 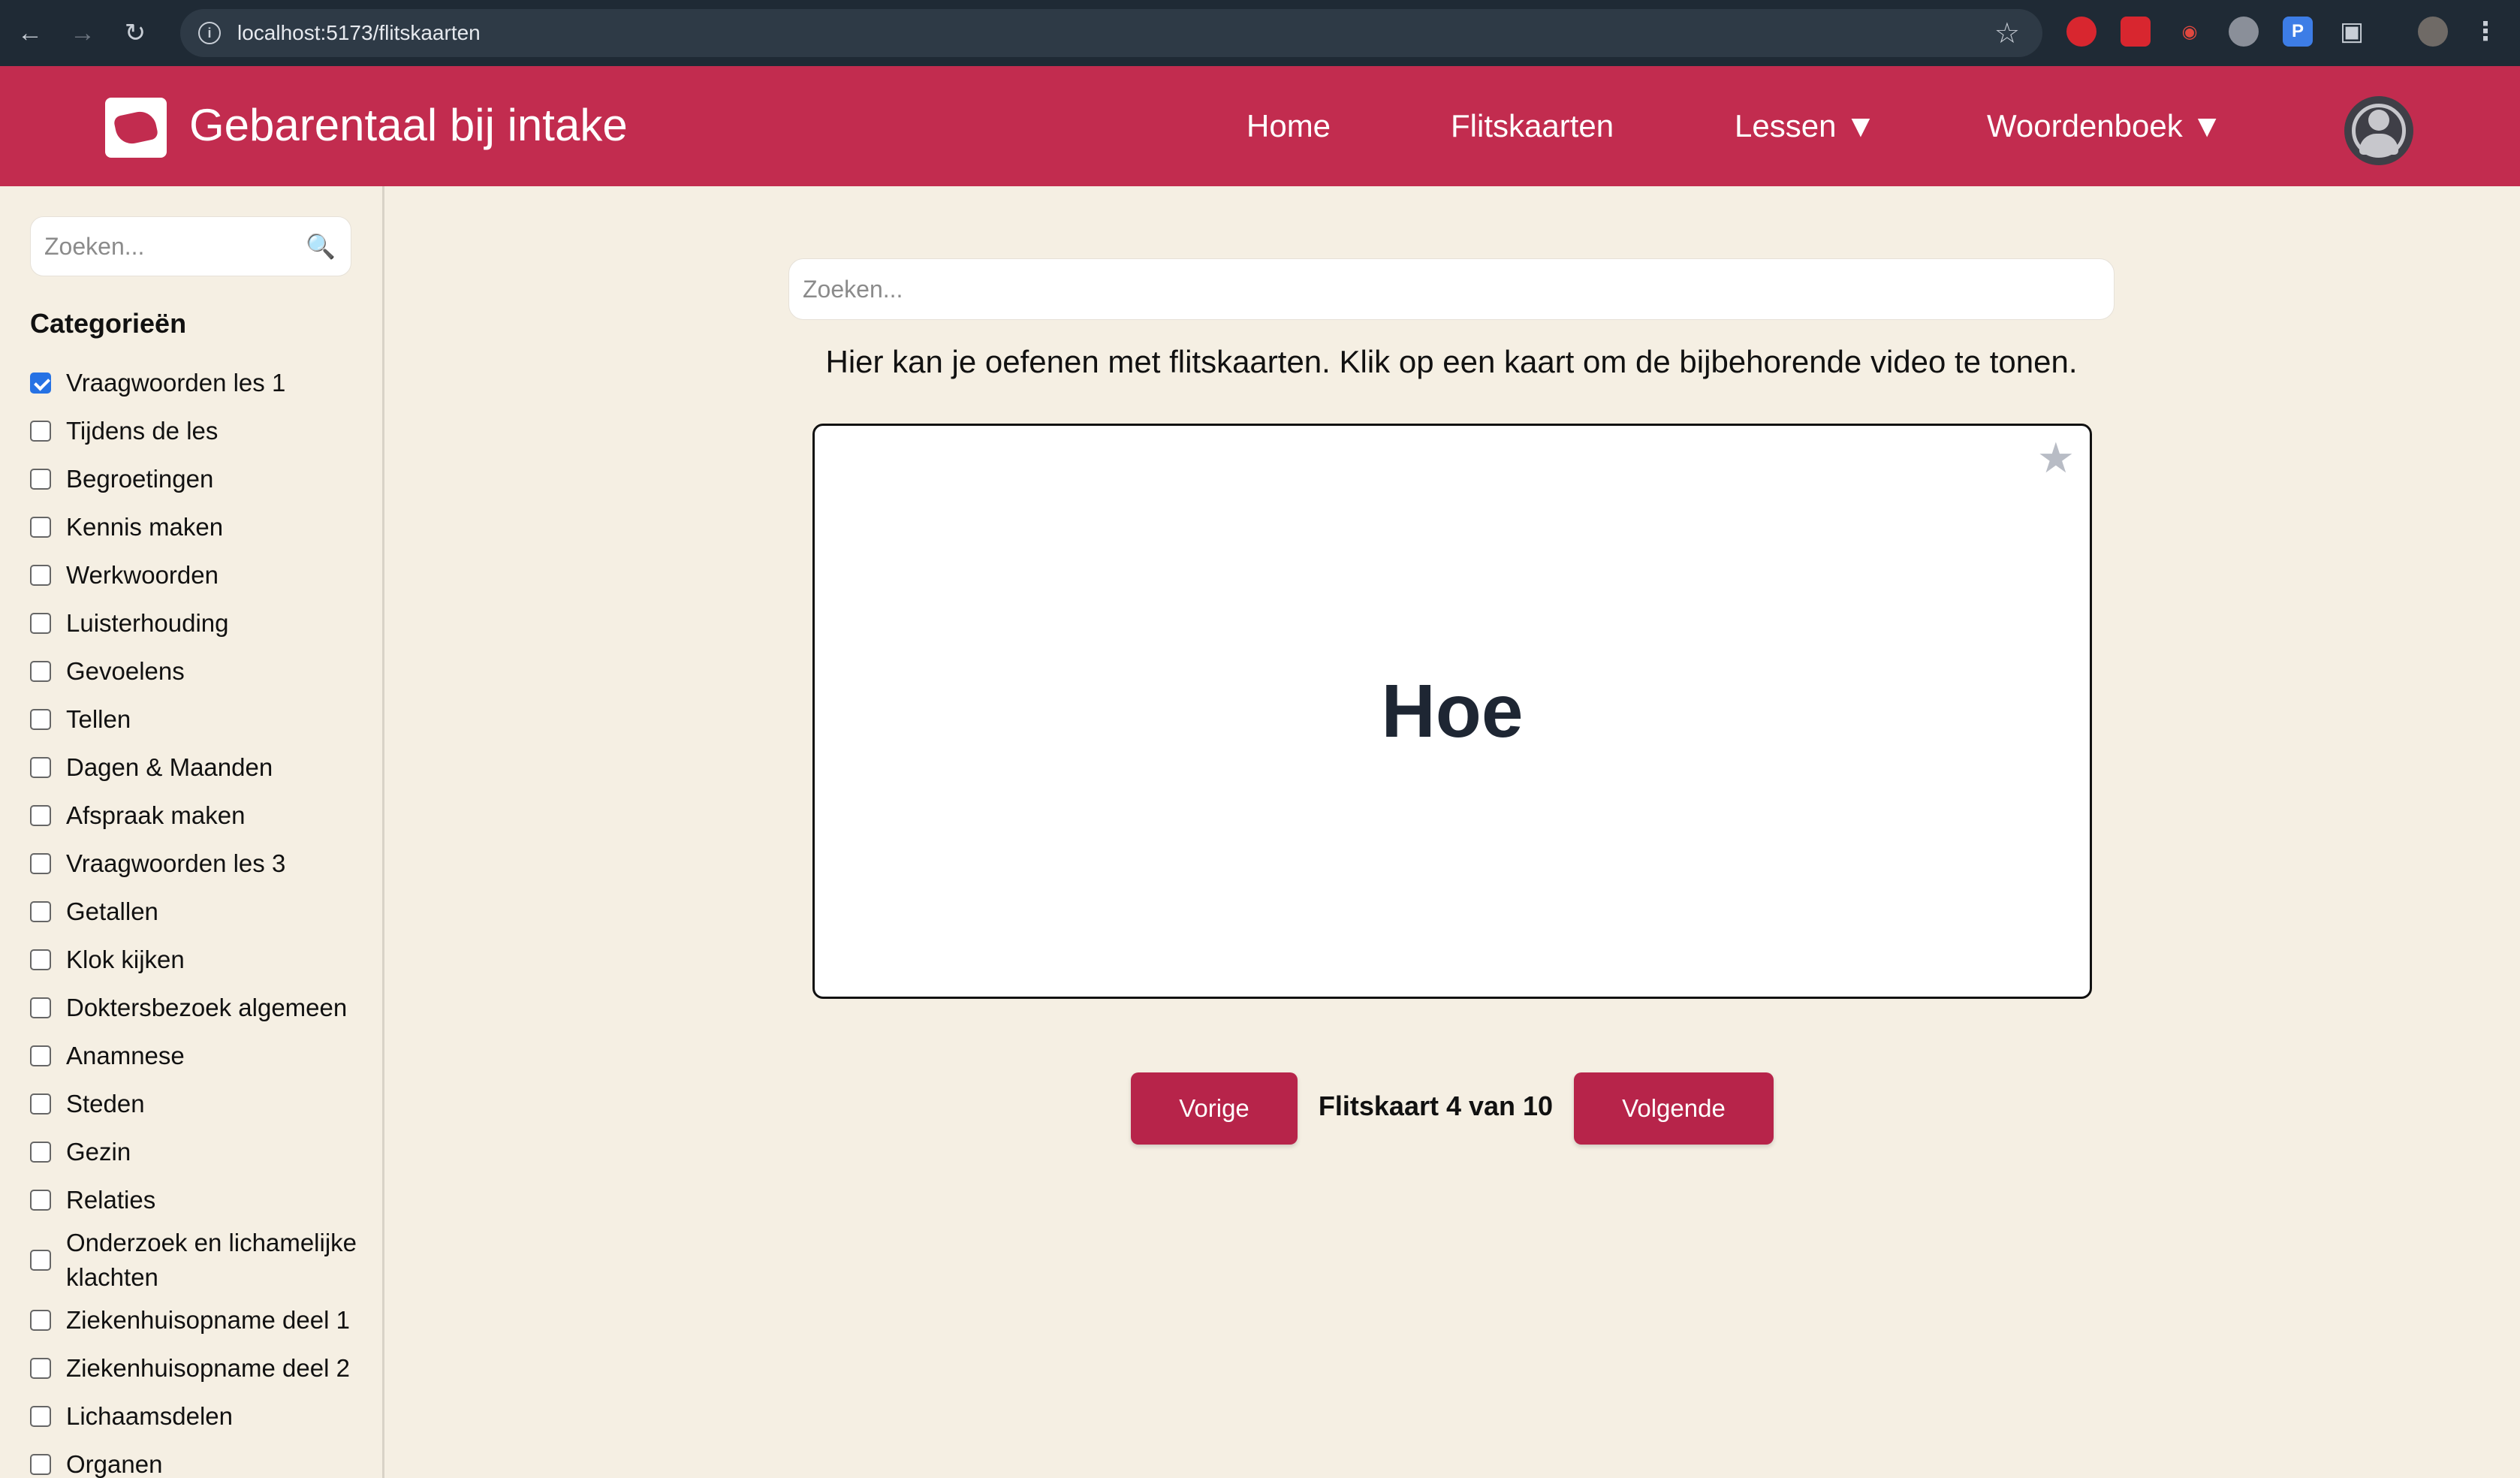 What do you see at coordinates (105, 1104) in the screenshot?
I see `category-label: Steden` at bounding box center [105, 1104].